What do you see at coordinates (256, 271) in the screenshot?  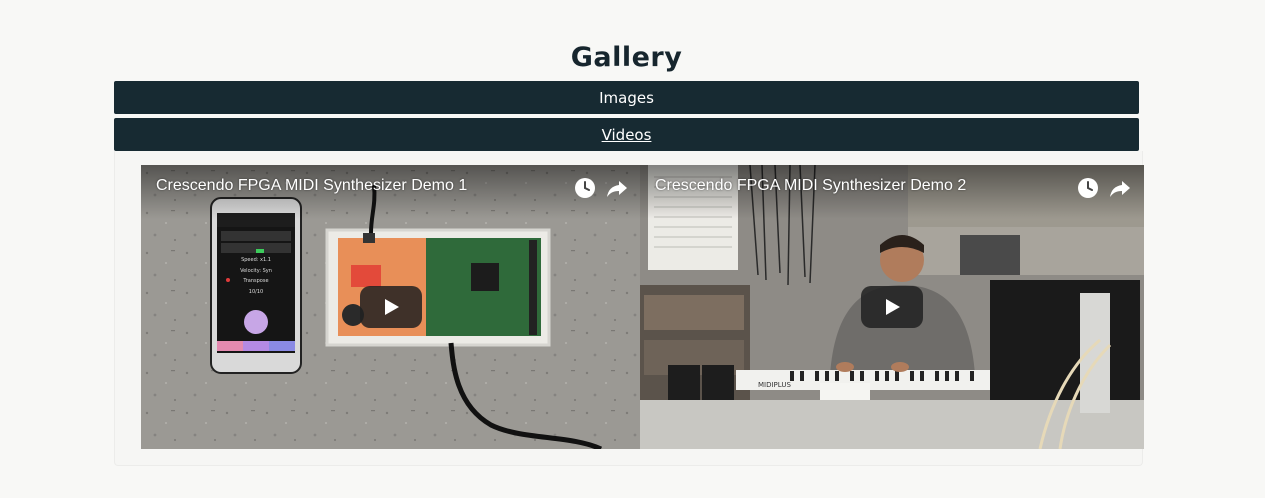 I see `phone-velocity-label: Velocity: Syn` at bounding box center [256, 271].